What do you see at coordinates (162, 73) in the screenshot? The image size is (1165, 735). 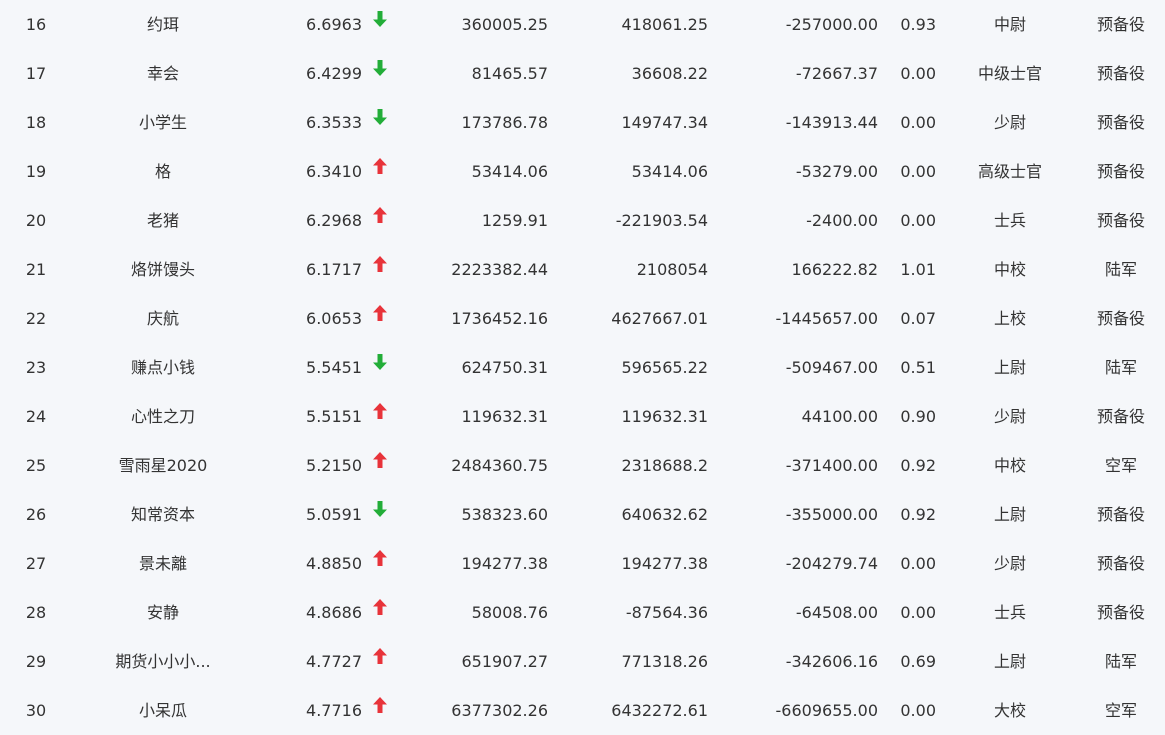 I see `trader-name: 幸会` at bounding box center [162, 73].